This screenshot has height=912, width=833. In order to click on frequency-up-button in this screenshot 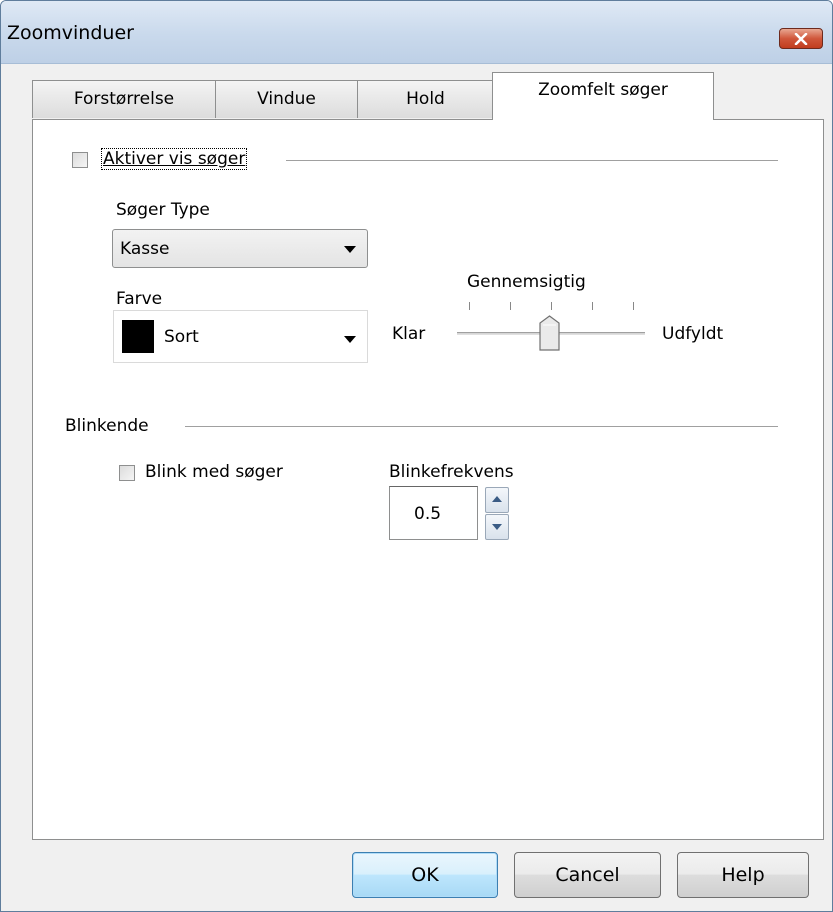, I will do `click(497, 500)`.